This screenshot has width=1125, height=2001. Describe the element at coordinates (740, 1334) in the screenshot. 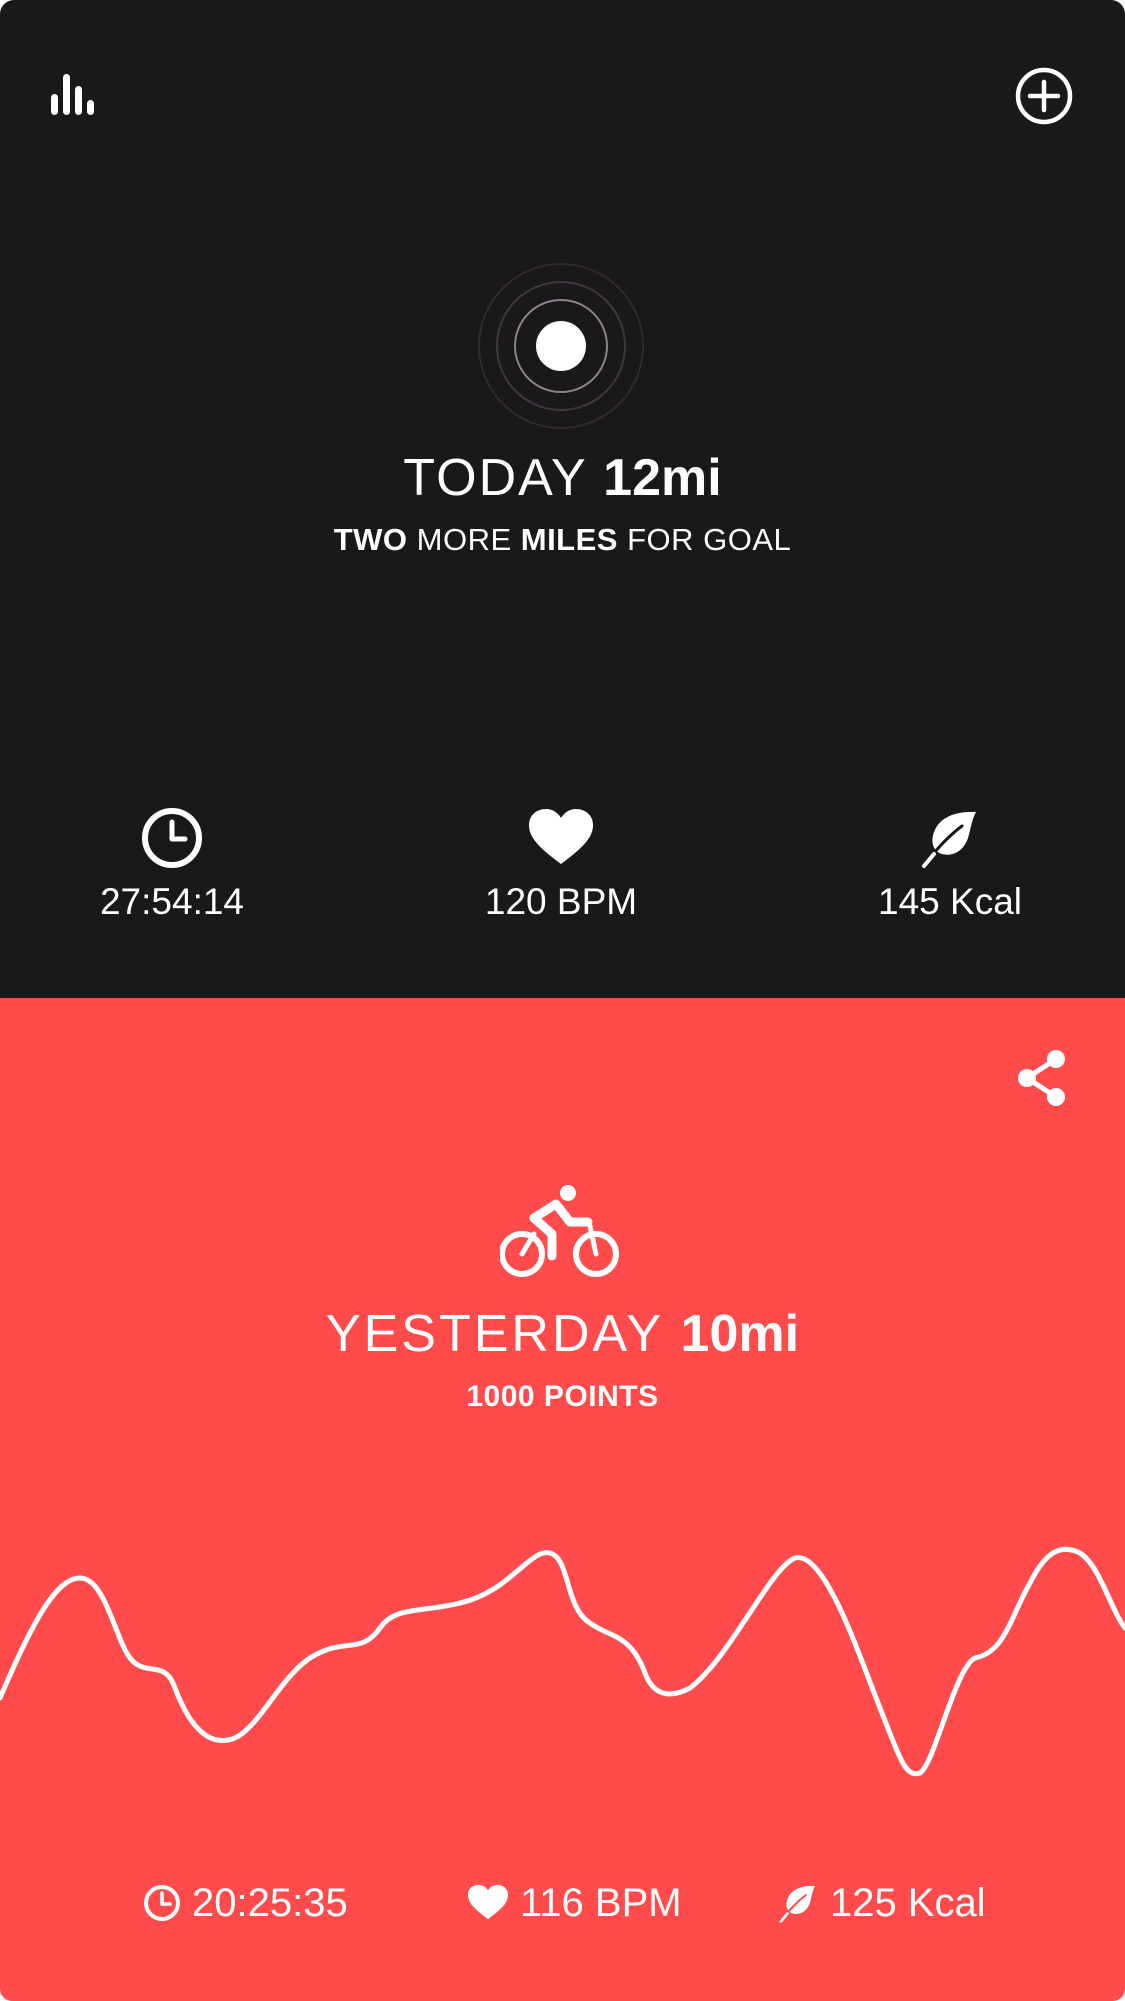

I see `yesterday-distance: 10mi` at that location.